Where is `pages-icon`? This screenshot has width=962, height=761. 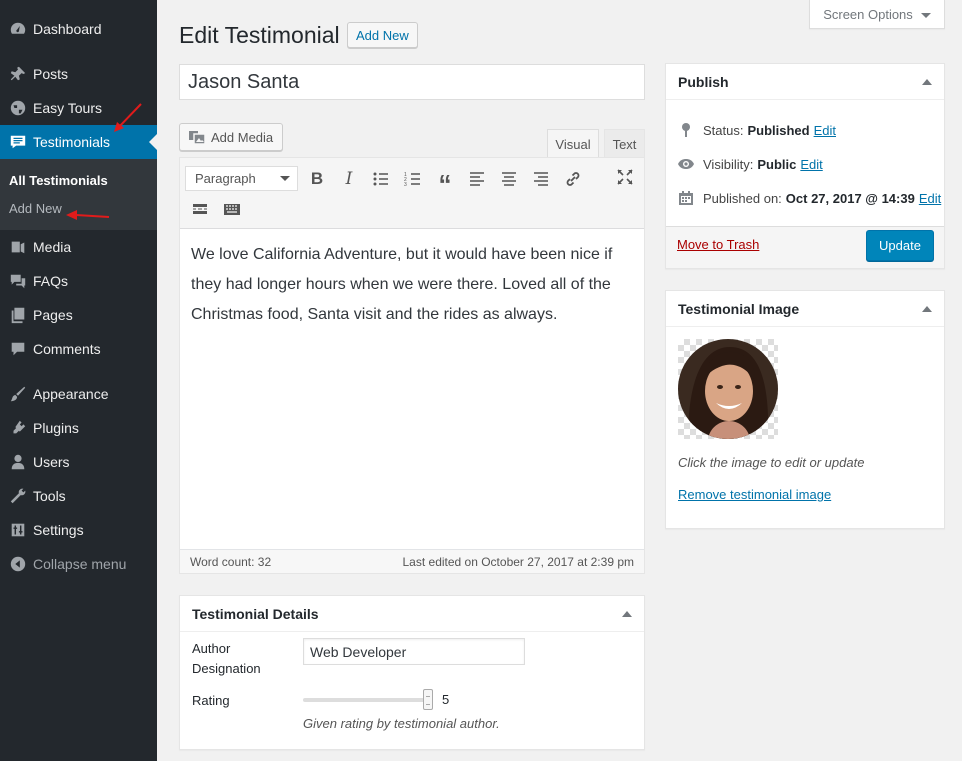
pages-icon is located at coordinates (16, 315).